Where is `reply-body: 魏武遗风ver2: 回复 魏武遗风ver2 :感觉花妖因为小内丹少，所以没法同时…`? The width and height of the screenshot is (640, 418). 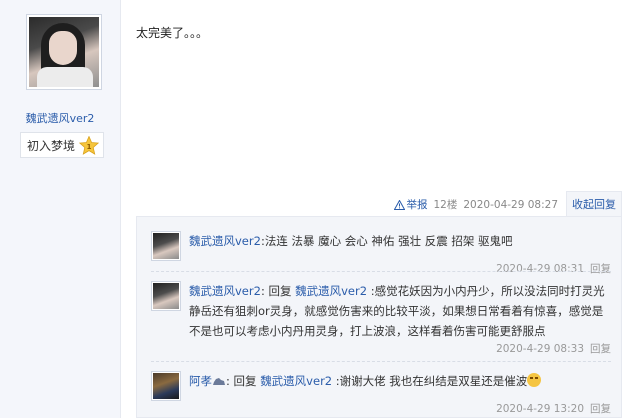 reply-body: 魏武遗风ver2: 回复 魏武遗风ver2 :感觉花妖因为小内丹少，所以没法同时… is located at coordinates (401, 311).